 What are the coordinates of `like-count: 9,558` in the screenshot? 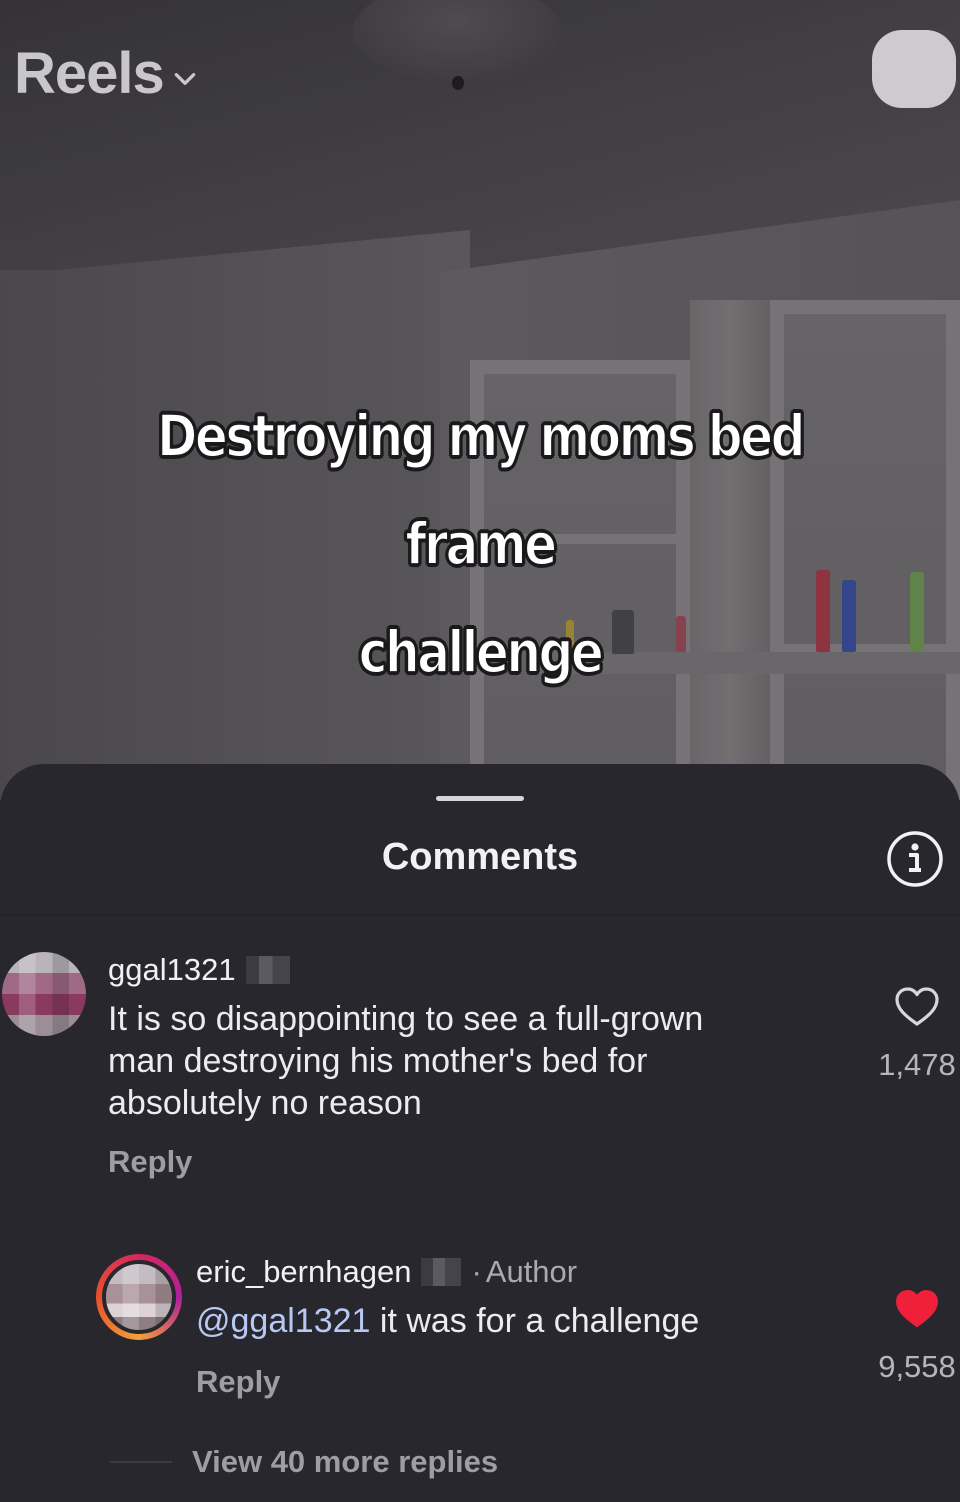 It's located at (917, 1366).